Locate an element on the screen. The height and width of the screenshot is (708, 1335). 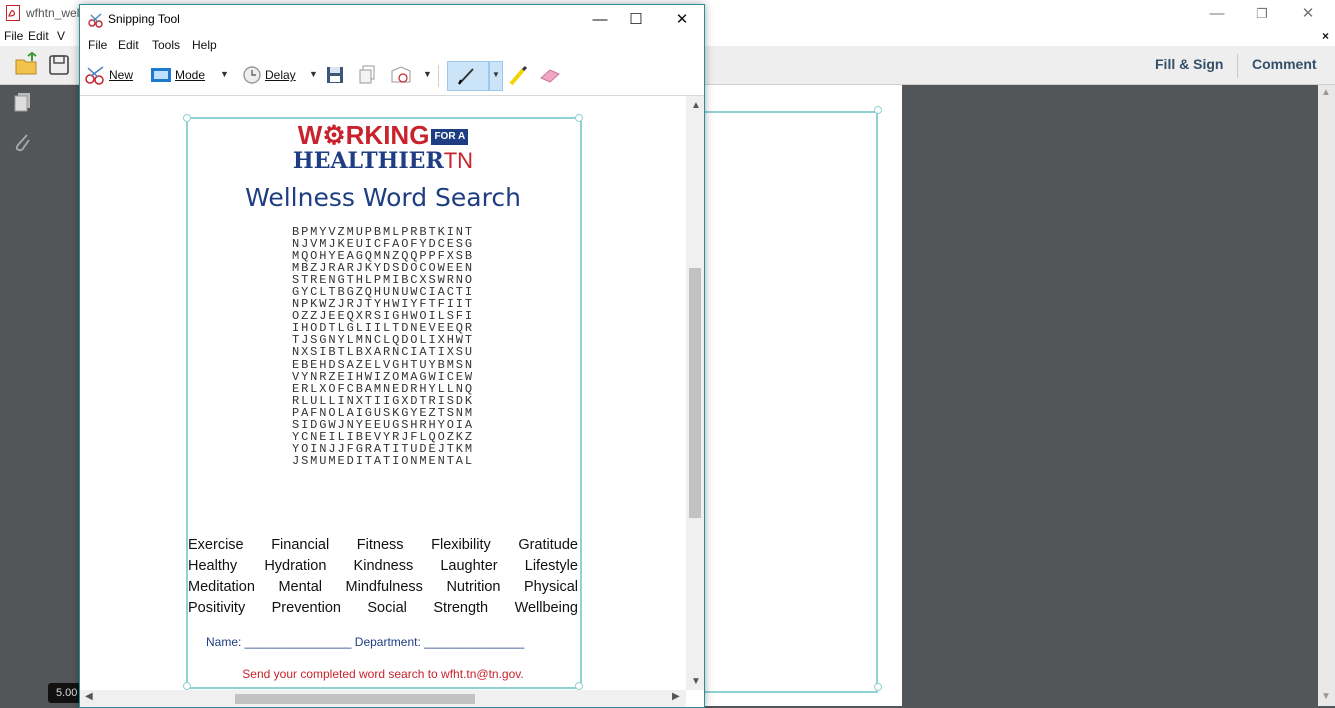
pdf-icon is located at coordinates (13, 13).